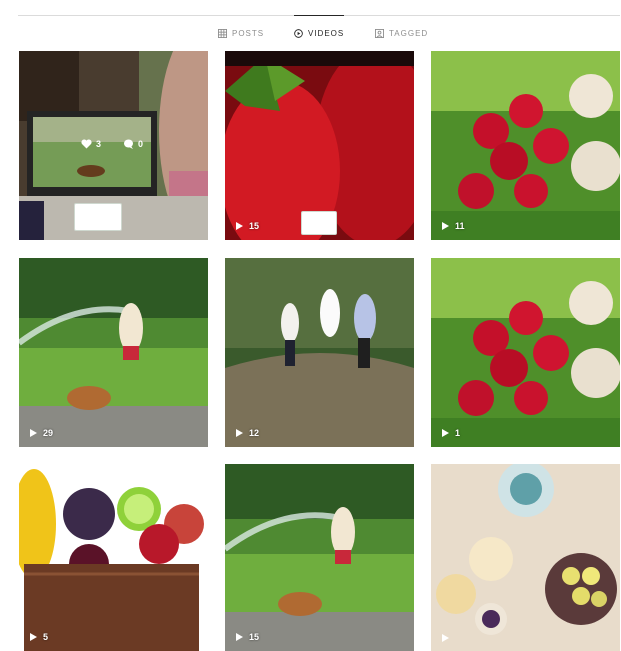 This screenshot has height=651, width=621. I want to click on profile-tabs: POSTS VIDEOS TAGGED, so click(310, 33).